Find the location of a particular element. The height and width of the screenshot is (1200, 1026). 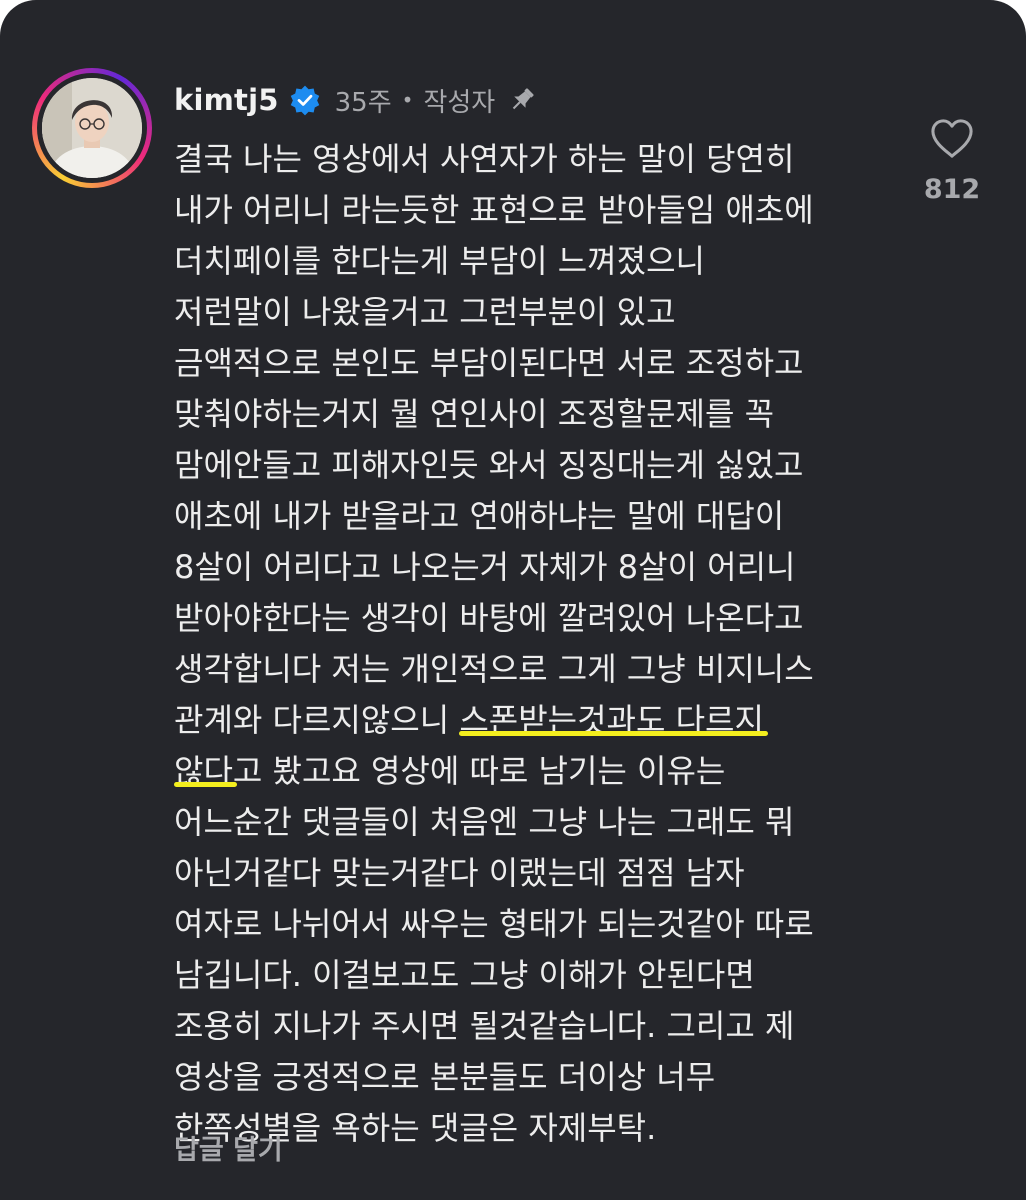

heart-icon is located at coordinates (952, 139).